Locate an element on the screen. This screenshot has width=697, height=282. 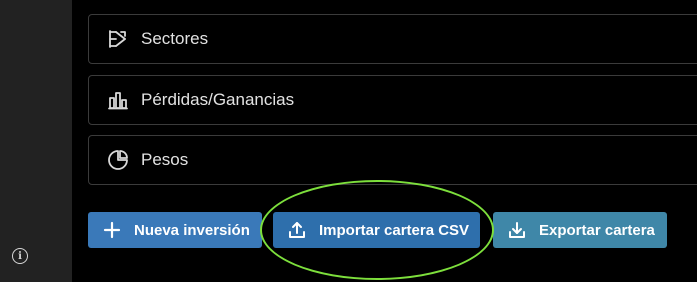
export-portfolio-label: Exportar cartera is located at coordinates (597, 230).